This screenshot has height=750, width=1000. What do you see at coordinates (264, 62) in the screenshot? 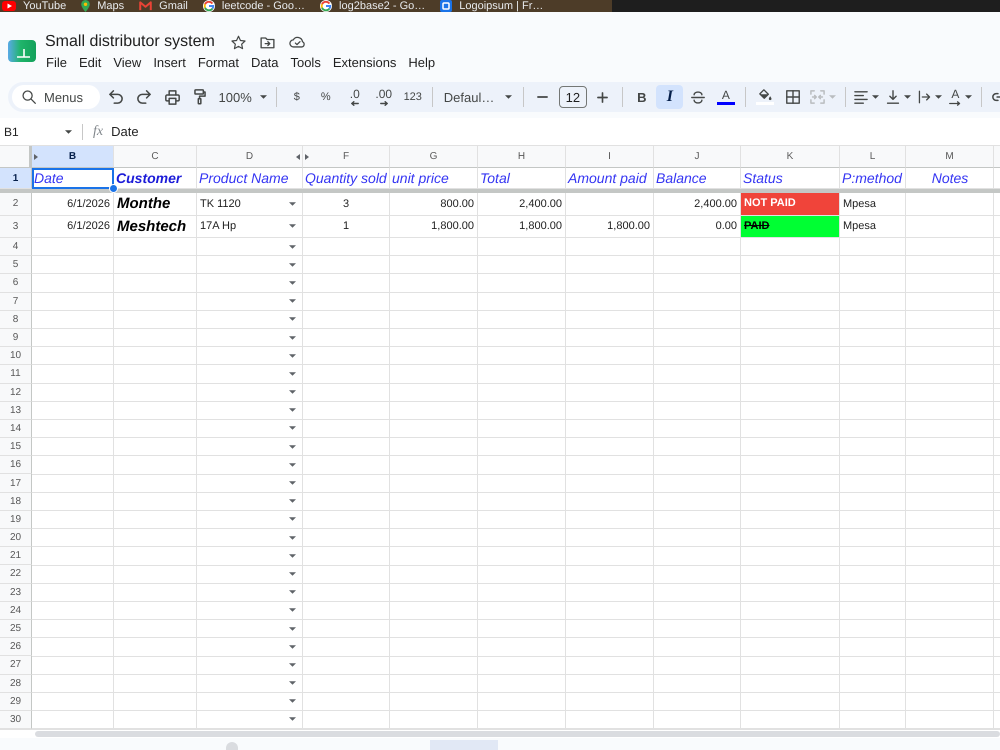
I see `menu-item: Data` at bounding box center [264, 62].